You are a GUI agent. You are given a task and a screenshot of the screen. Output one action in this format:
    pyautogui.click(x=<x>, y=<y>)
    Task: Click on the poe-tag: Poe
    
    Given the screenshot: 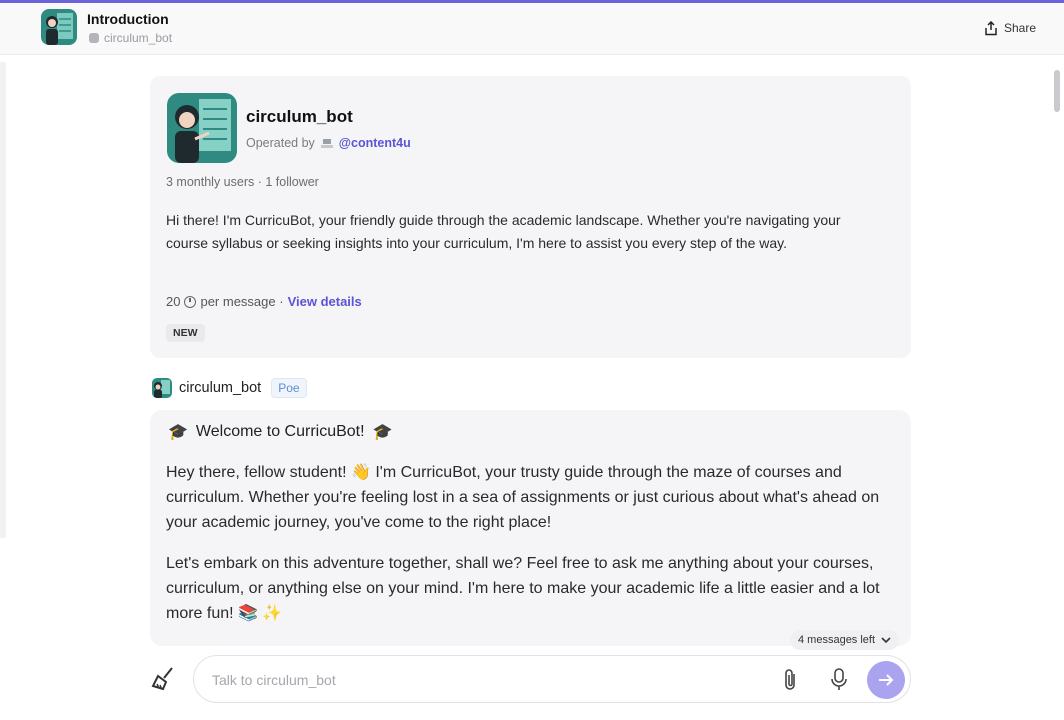 What is the action you would take?
    pyautogui.click(x=289, y=388)
    